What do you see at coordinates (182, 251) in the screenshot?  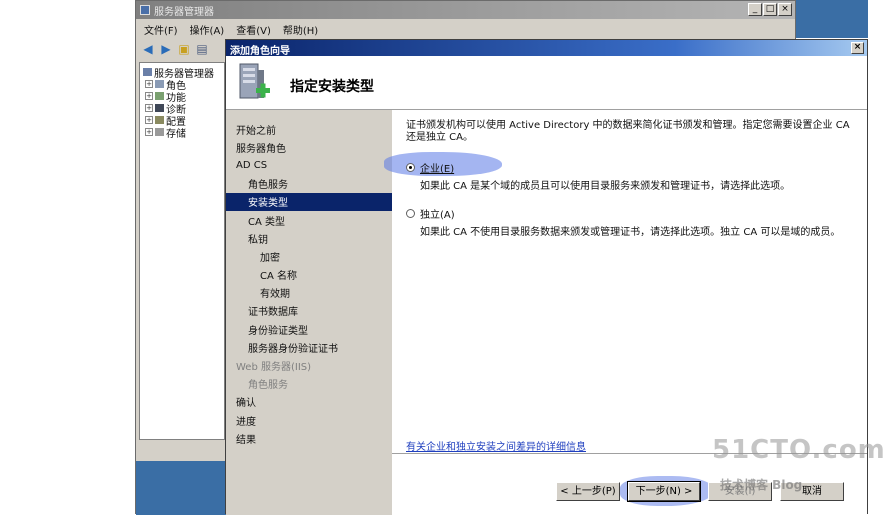 I see `navigation-tree: 服务器管理器 + 角色 + 功能 + 诊断 + 配置 + 存储` at bounding box center [182, 251].